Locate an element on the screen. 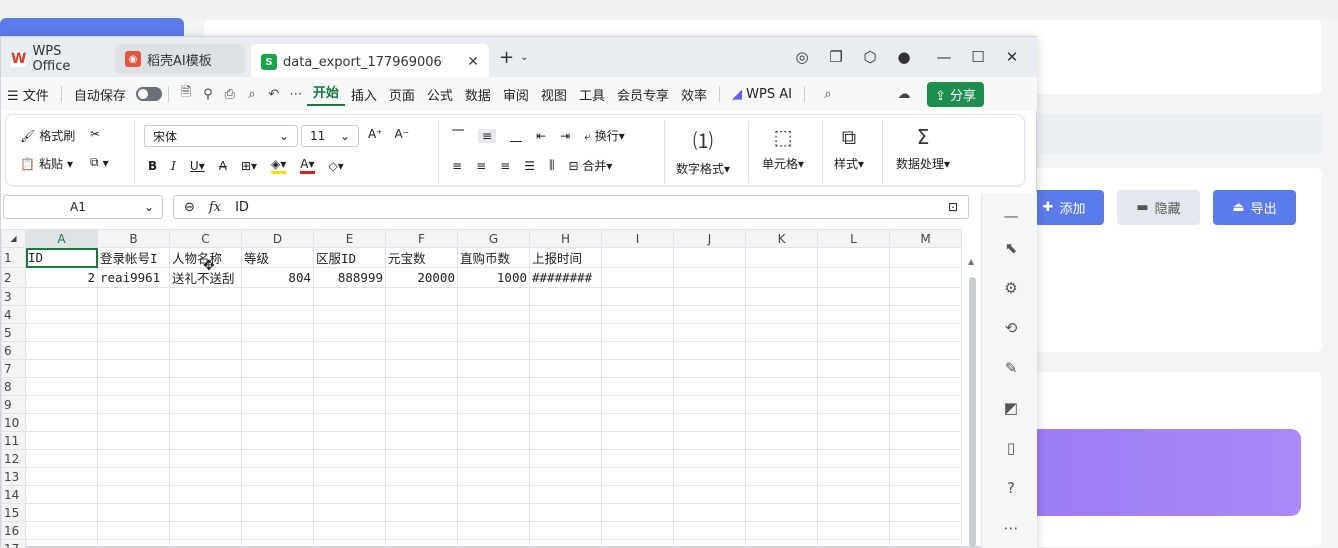 This screenshot has height=548, width=1338. collapse-icon: — is located at coordinates (1011, 216).